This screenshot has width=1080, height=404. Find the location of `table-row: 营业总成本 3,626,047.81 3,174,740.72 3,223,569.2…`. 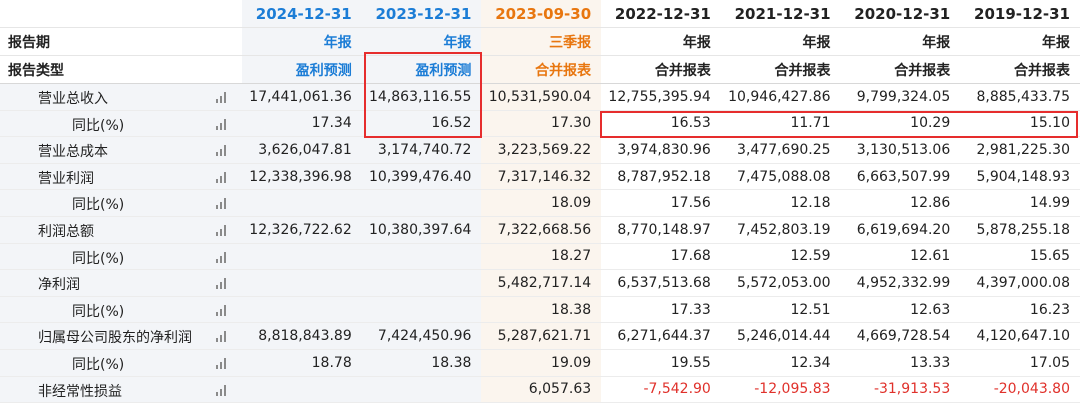

table-row: 营业总成本 3,626,047.81 3,174,740.72 3,223,569.2… is located at coordinates (540, 150).